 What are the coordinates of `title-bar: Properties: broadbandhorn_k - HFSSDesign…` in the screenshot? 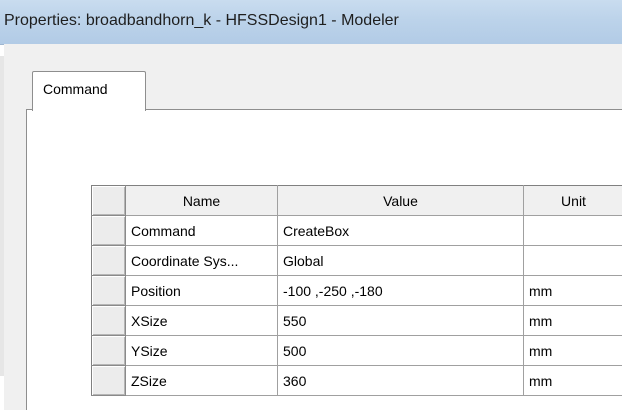 It's located at (311, 22).